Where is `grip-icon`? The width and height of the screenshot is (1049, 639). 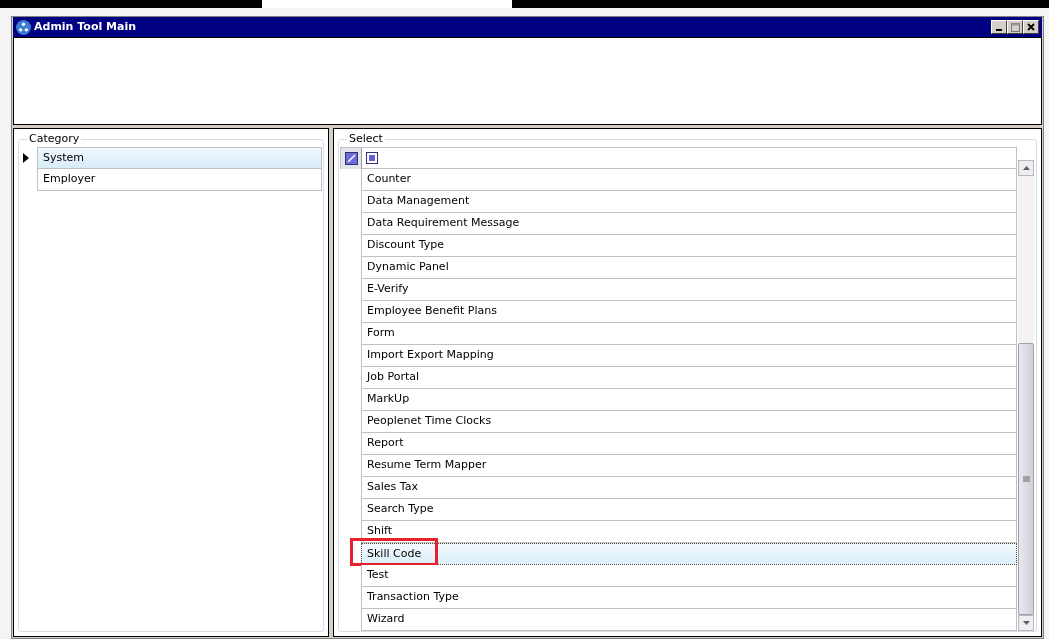 grip-icon is located at coordinates (1026, 479).